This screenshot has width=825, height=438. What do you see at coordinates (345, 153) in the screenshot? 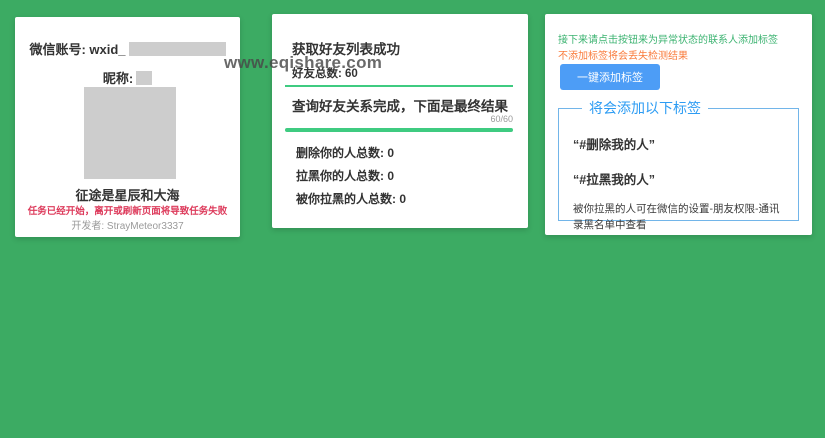
I see `deleted-you-count: 删除你的人总数: 0` at bounding box center [345, 153].